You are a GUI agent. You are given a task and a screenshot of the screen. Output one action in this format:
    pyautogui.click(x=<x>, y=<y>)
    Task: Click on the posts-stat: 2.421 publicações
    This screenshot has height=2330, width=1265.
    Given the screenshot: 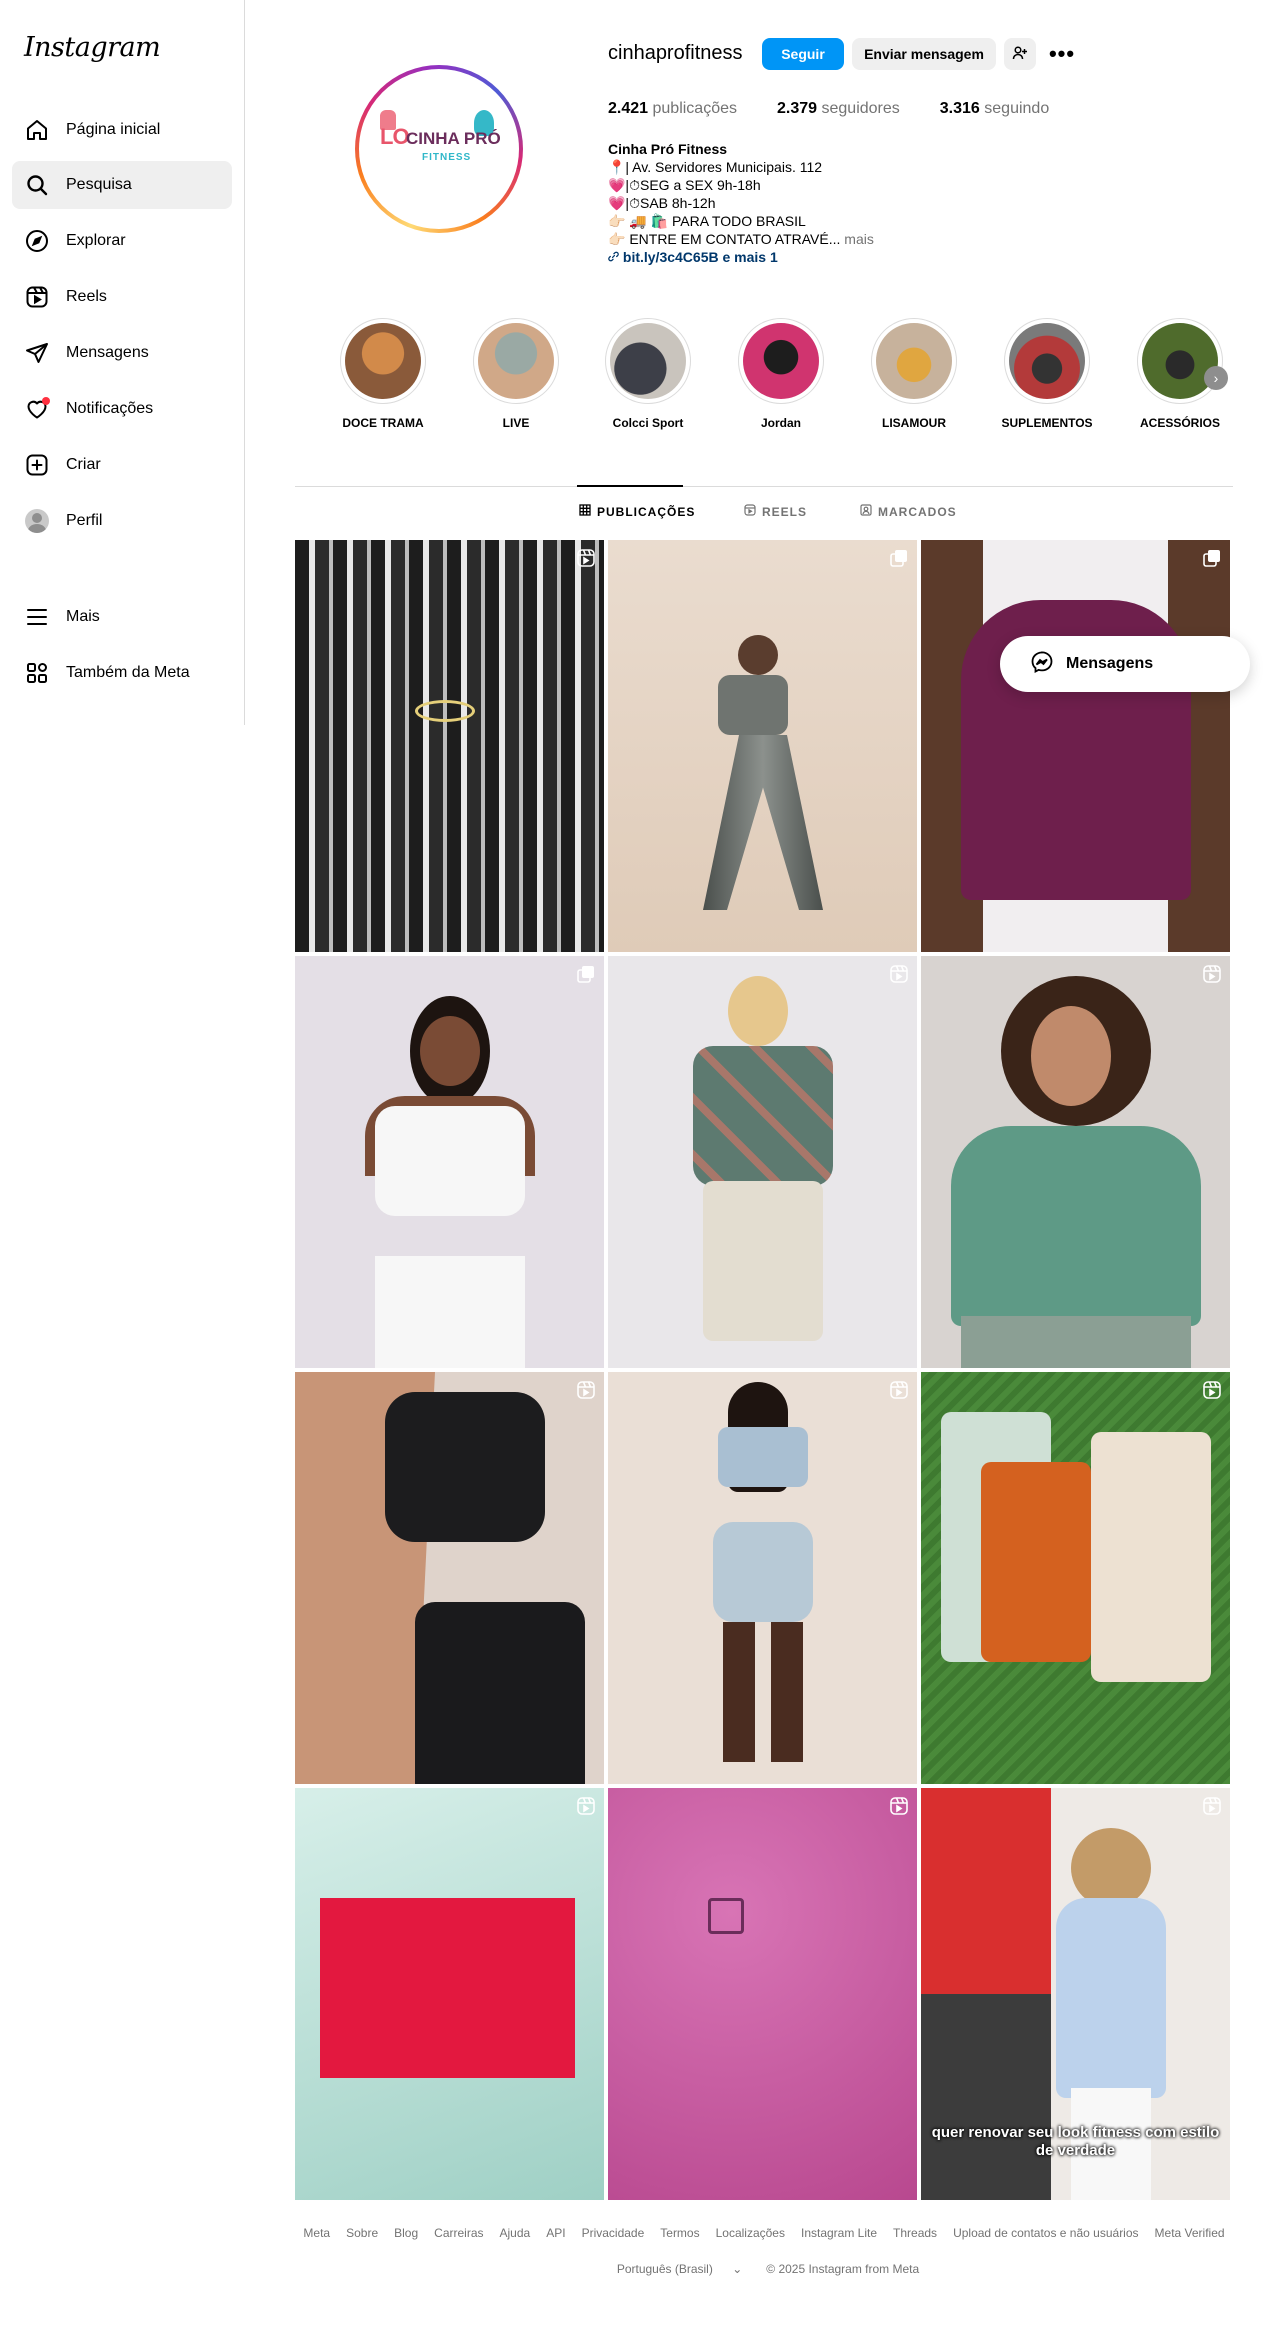 What is the action you would take?
    pyautogui.click(x=672, y=109)
    